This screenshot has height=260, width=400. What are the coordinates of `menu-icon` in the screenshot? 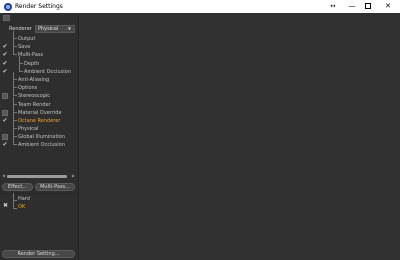 It's located at (6, 18).